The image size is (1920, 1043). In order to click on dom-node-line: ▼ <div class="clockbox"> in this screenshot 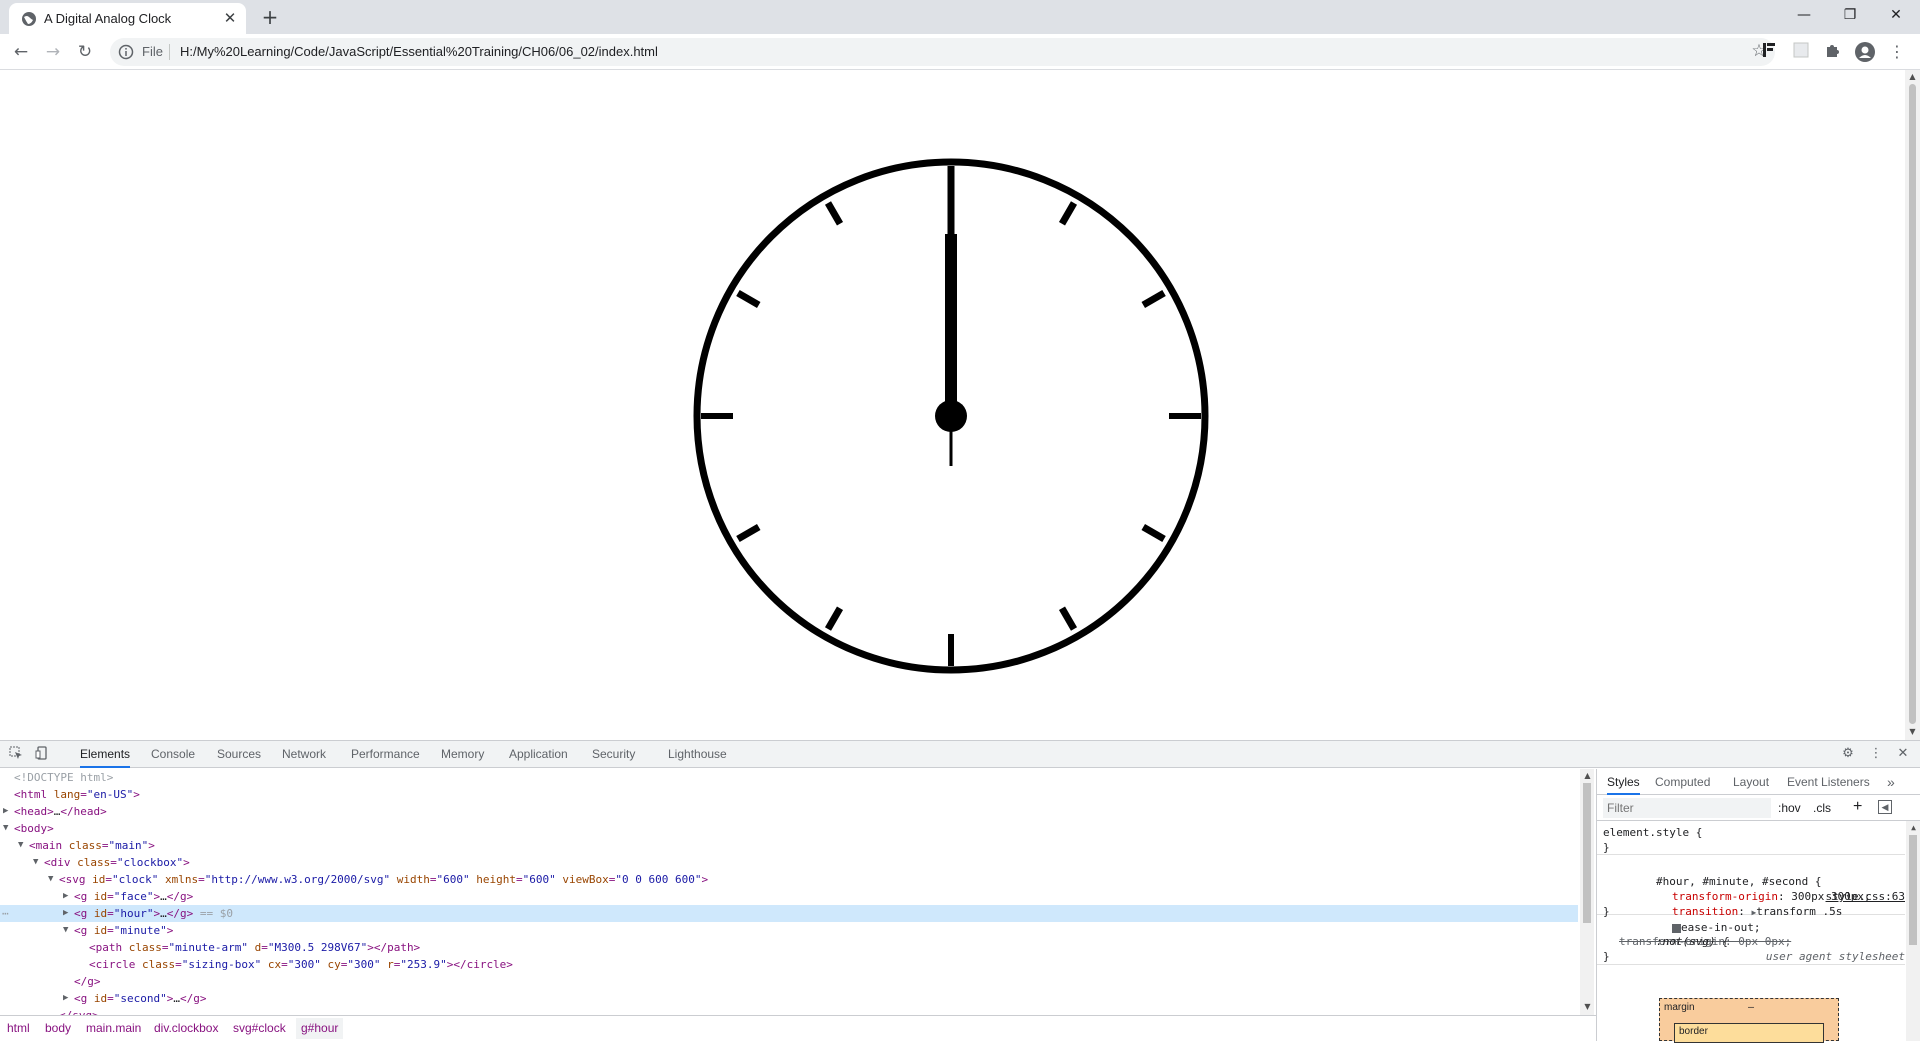, I will do `click(789, 862)`.